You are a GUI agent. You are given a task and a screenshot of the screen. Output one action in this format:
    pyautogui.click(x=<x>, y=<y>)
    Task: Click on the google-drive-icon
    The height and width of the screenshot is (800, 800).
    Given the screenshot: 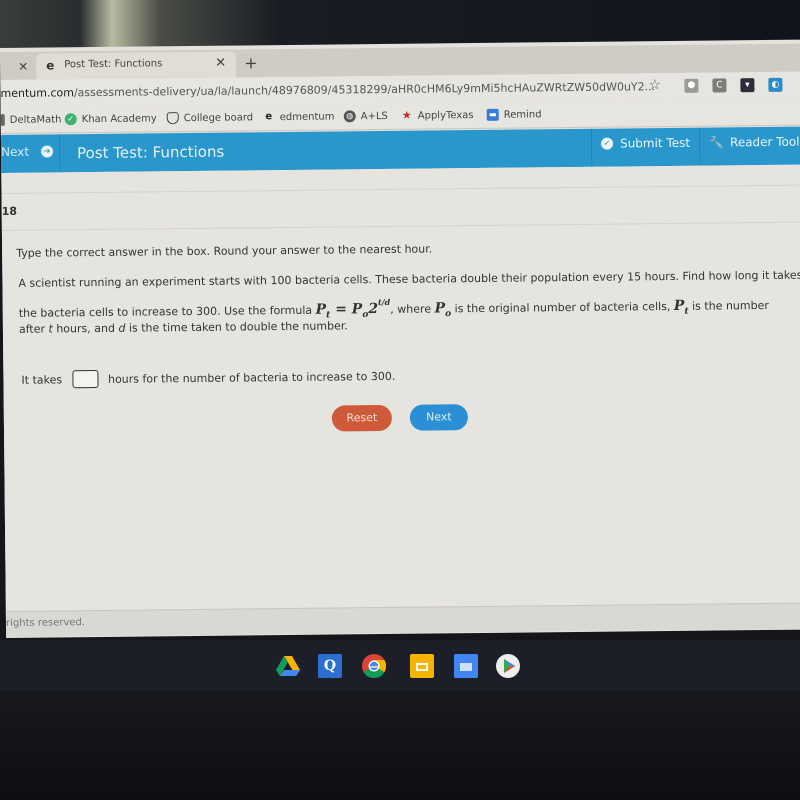 What is the action you would take?
    pyautogui.click(x=288, y=666)
    